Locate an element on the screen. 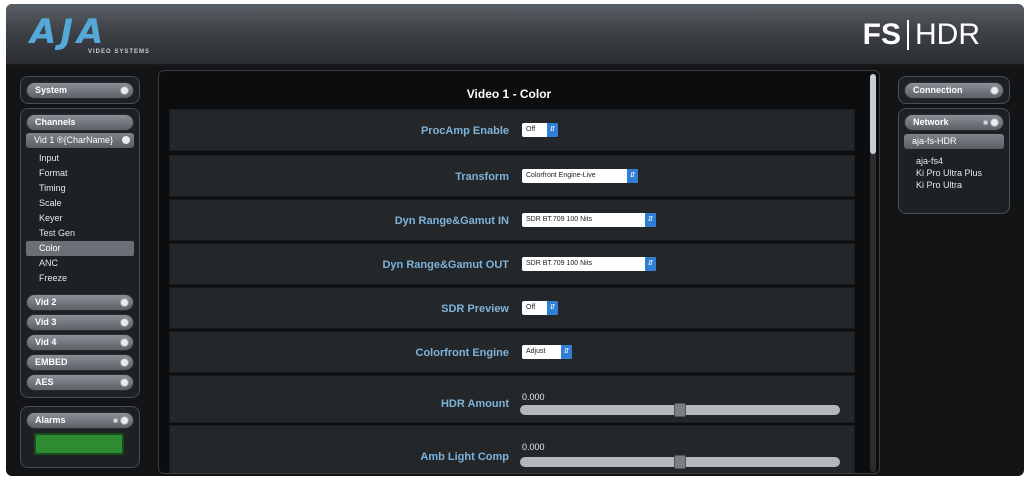  network-device-list: aja-fs4 Ki Pro Ultra Plus Ki Pro Ultra is located at coordinates (954, 173).